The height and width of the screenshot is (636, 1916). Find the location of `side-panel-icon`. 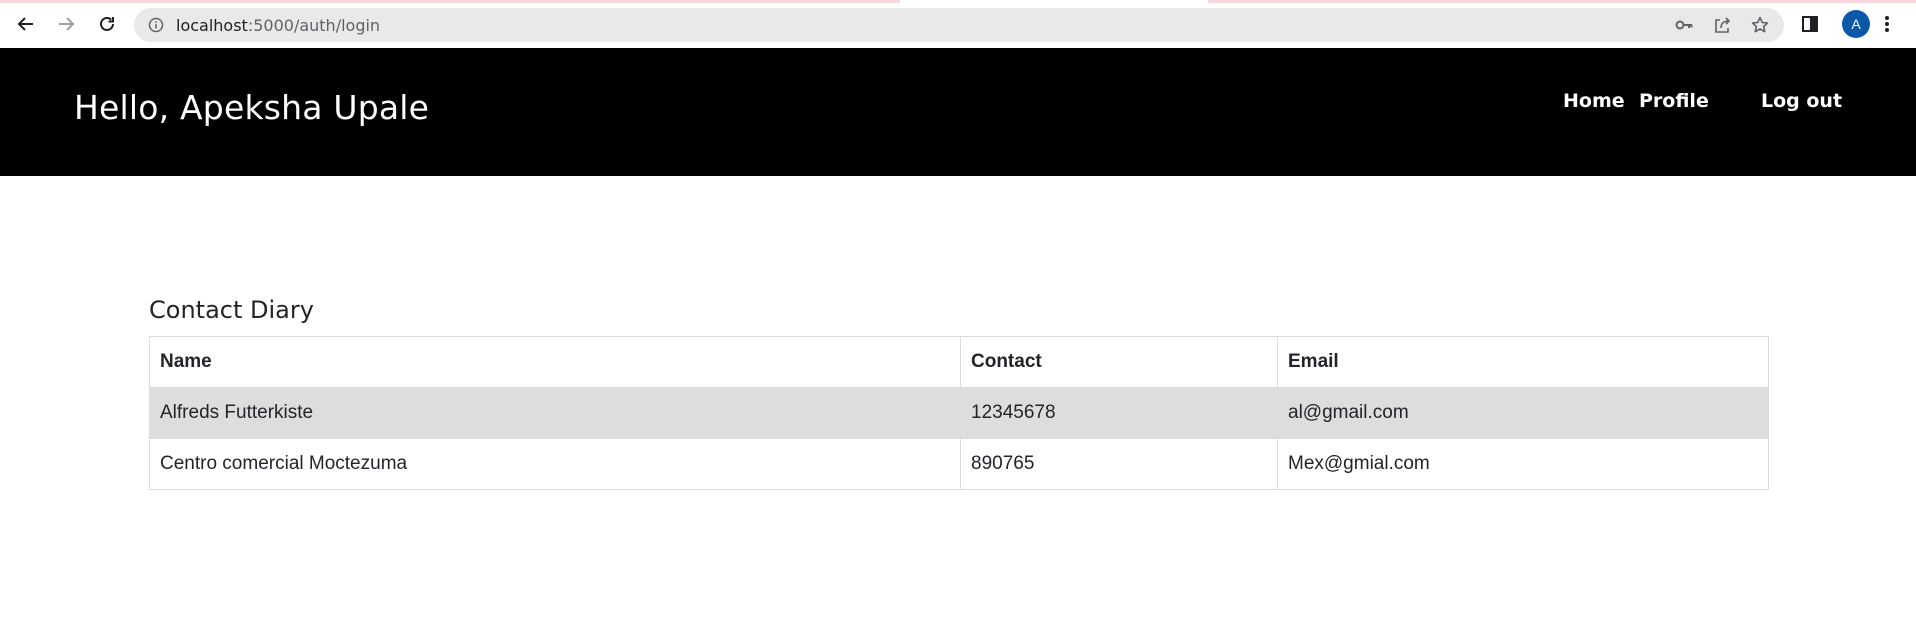

side-panel-icon is located at coordinates (1810, 24).